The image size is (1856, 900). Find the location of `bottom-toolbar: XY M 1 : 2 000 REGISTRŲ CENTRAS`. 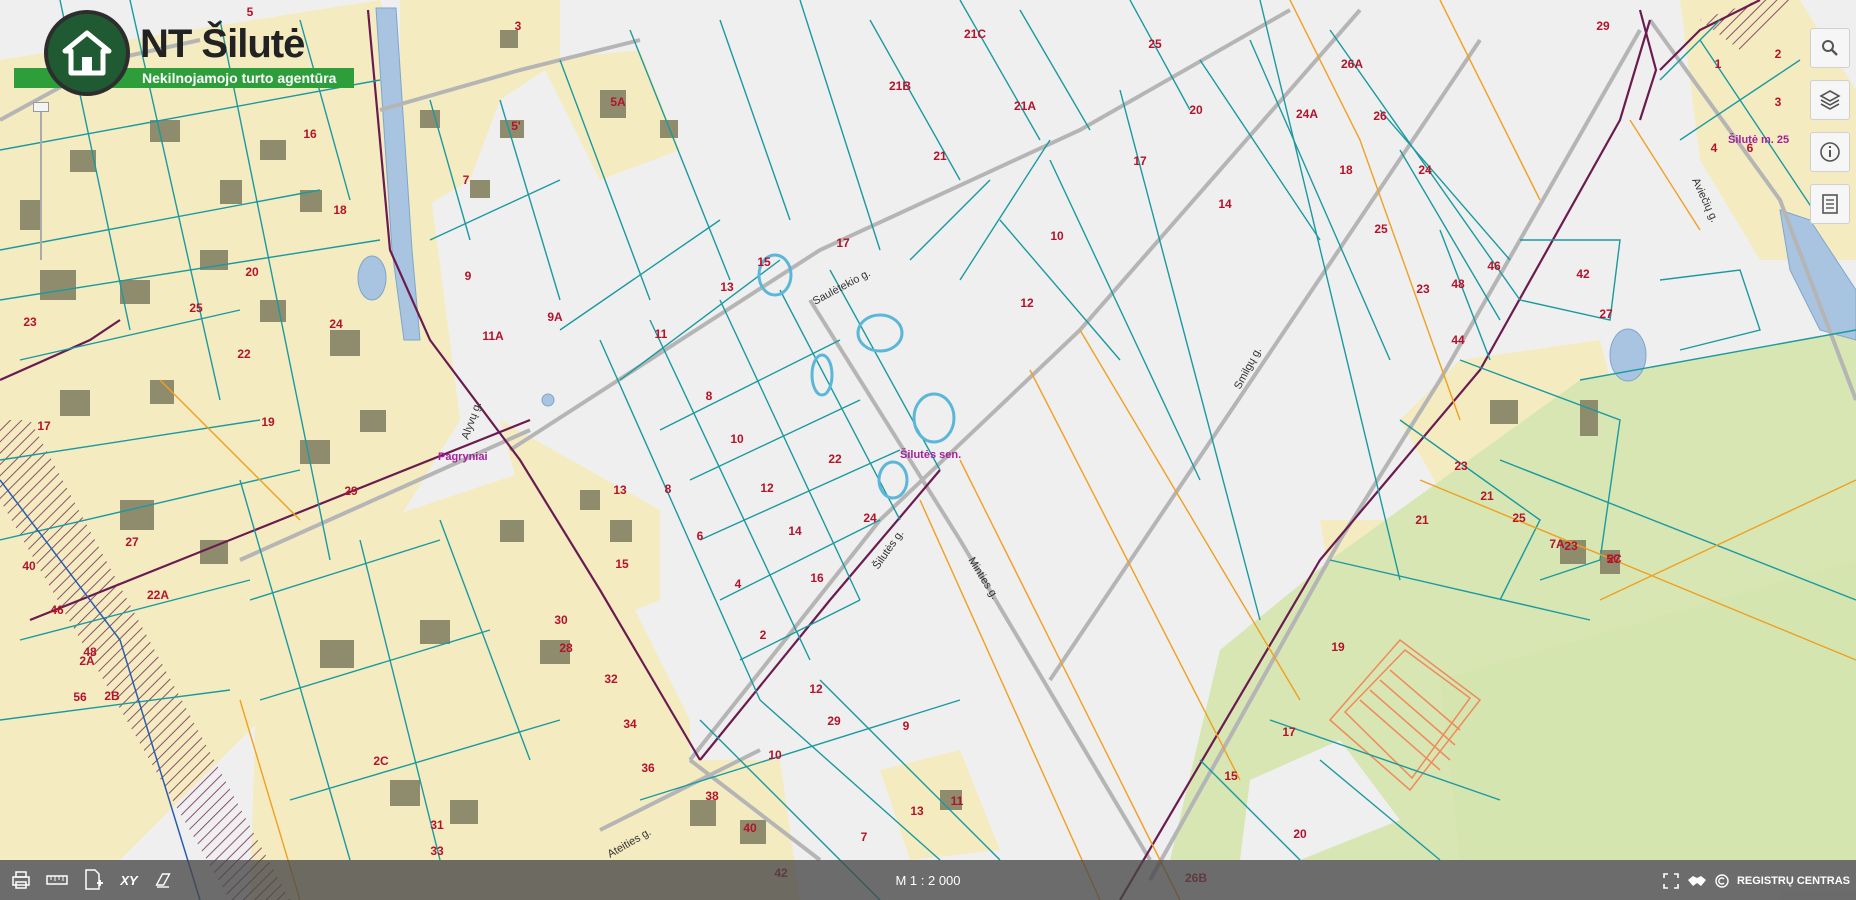

bottom-toolbar: XY M 1 : 2 000 REGISTRŲ CENTRAS is located at coordinates (928, 880).